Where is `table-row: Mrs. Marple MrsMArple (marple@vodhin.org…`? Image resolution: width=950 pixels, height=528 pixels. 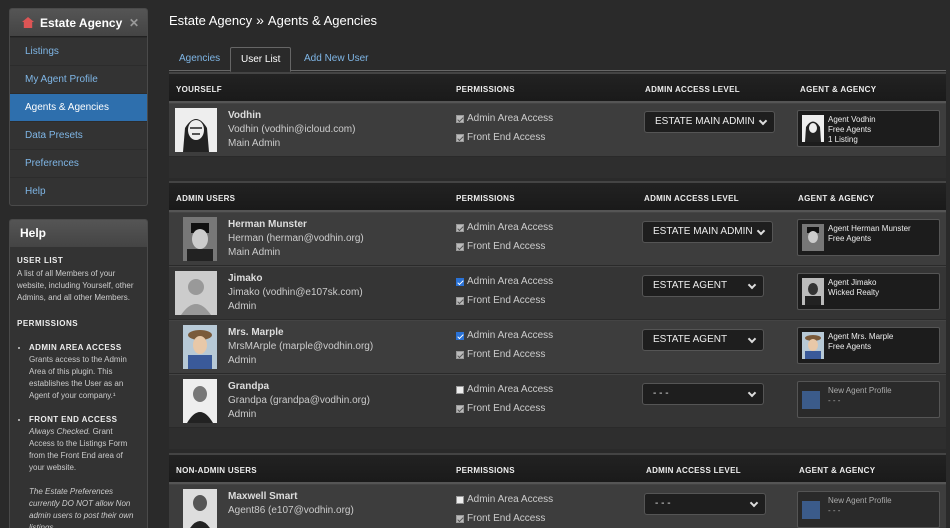 table-row: Mrs. Marple MrsMArple (marple@vodhin.org… is located at coordinates (557, 347).